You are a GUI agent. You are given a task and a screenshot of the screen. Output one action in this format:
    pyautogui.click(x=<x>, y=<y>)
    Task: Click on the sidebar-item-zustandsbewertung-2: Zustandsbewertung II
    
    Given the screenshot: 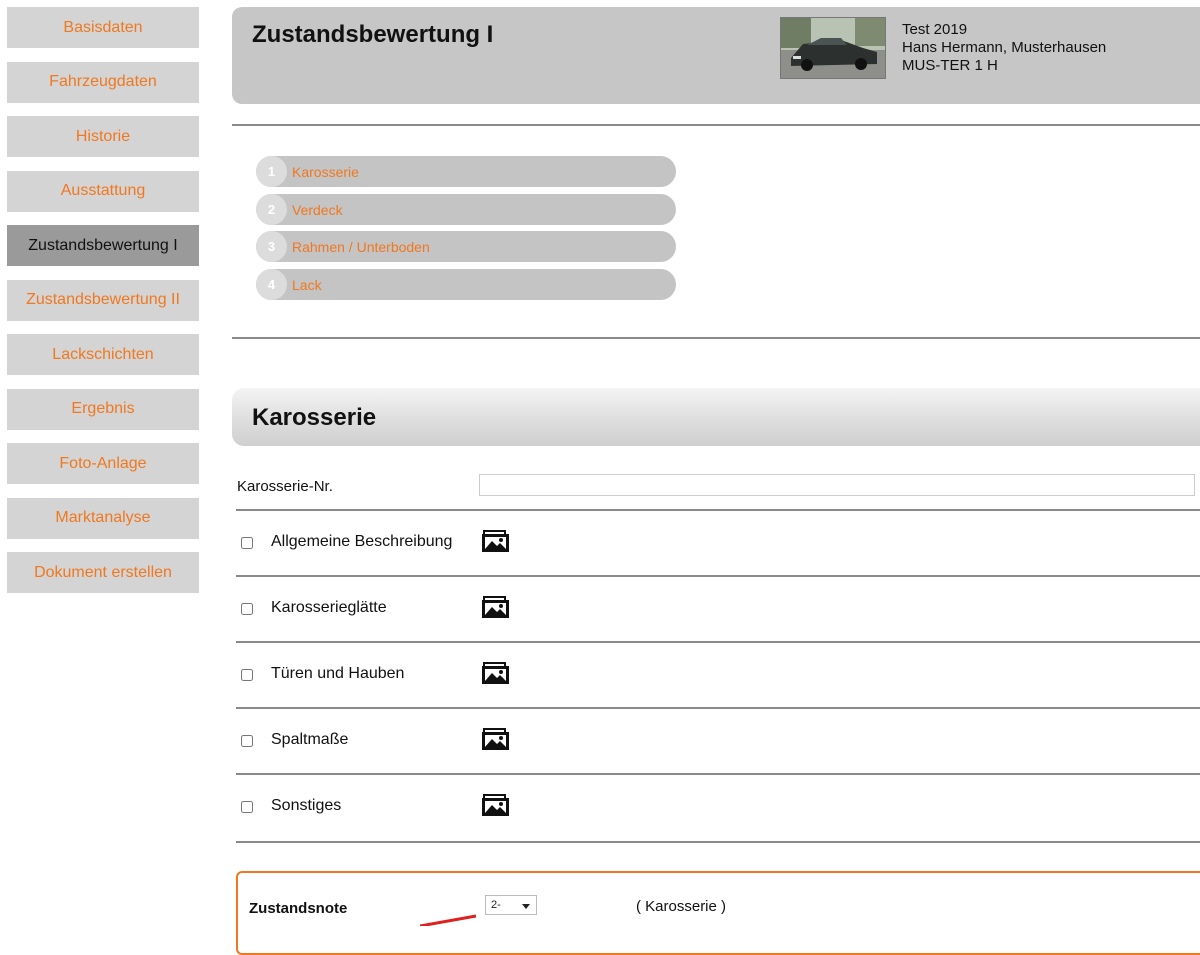 What is the action you would take?
    pyautogui.click(x=103, y=300)
    